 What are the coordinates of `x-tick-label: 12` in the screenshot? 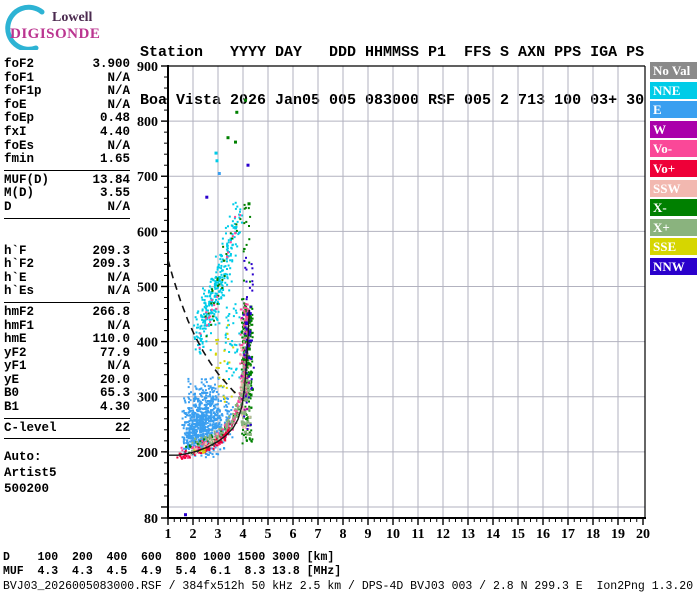 It's located at (443, 534).